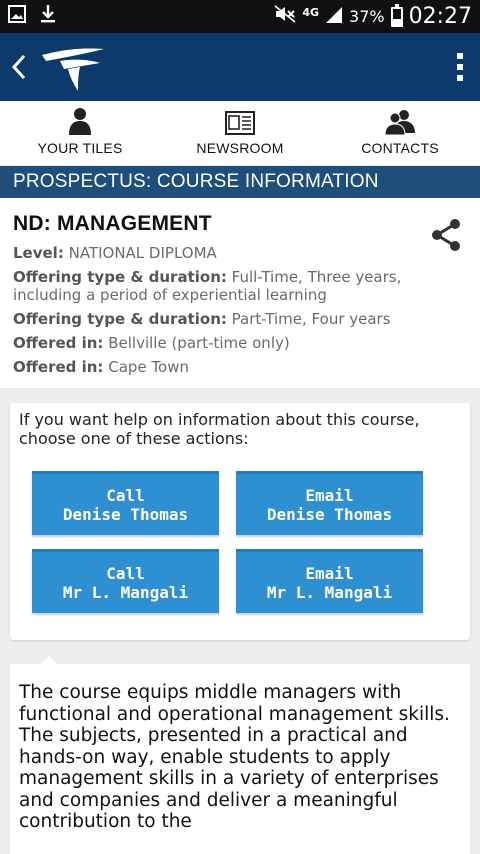  What do you see at coordinates (240, 121) in the screenshot?
I see `newspaper-icon` at bounding box center [240, 121].